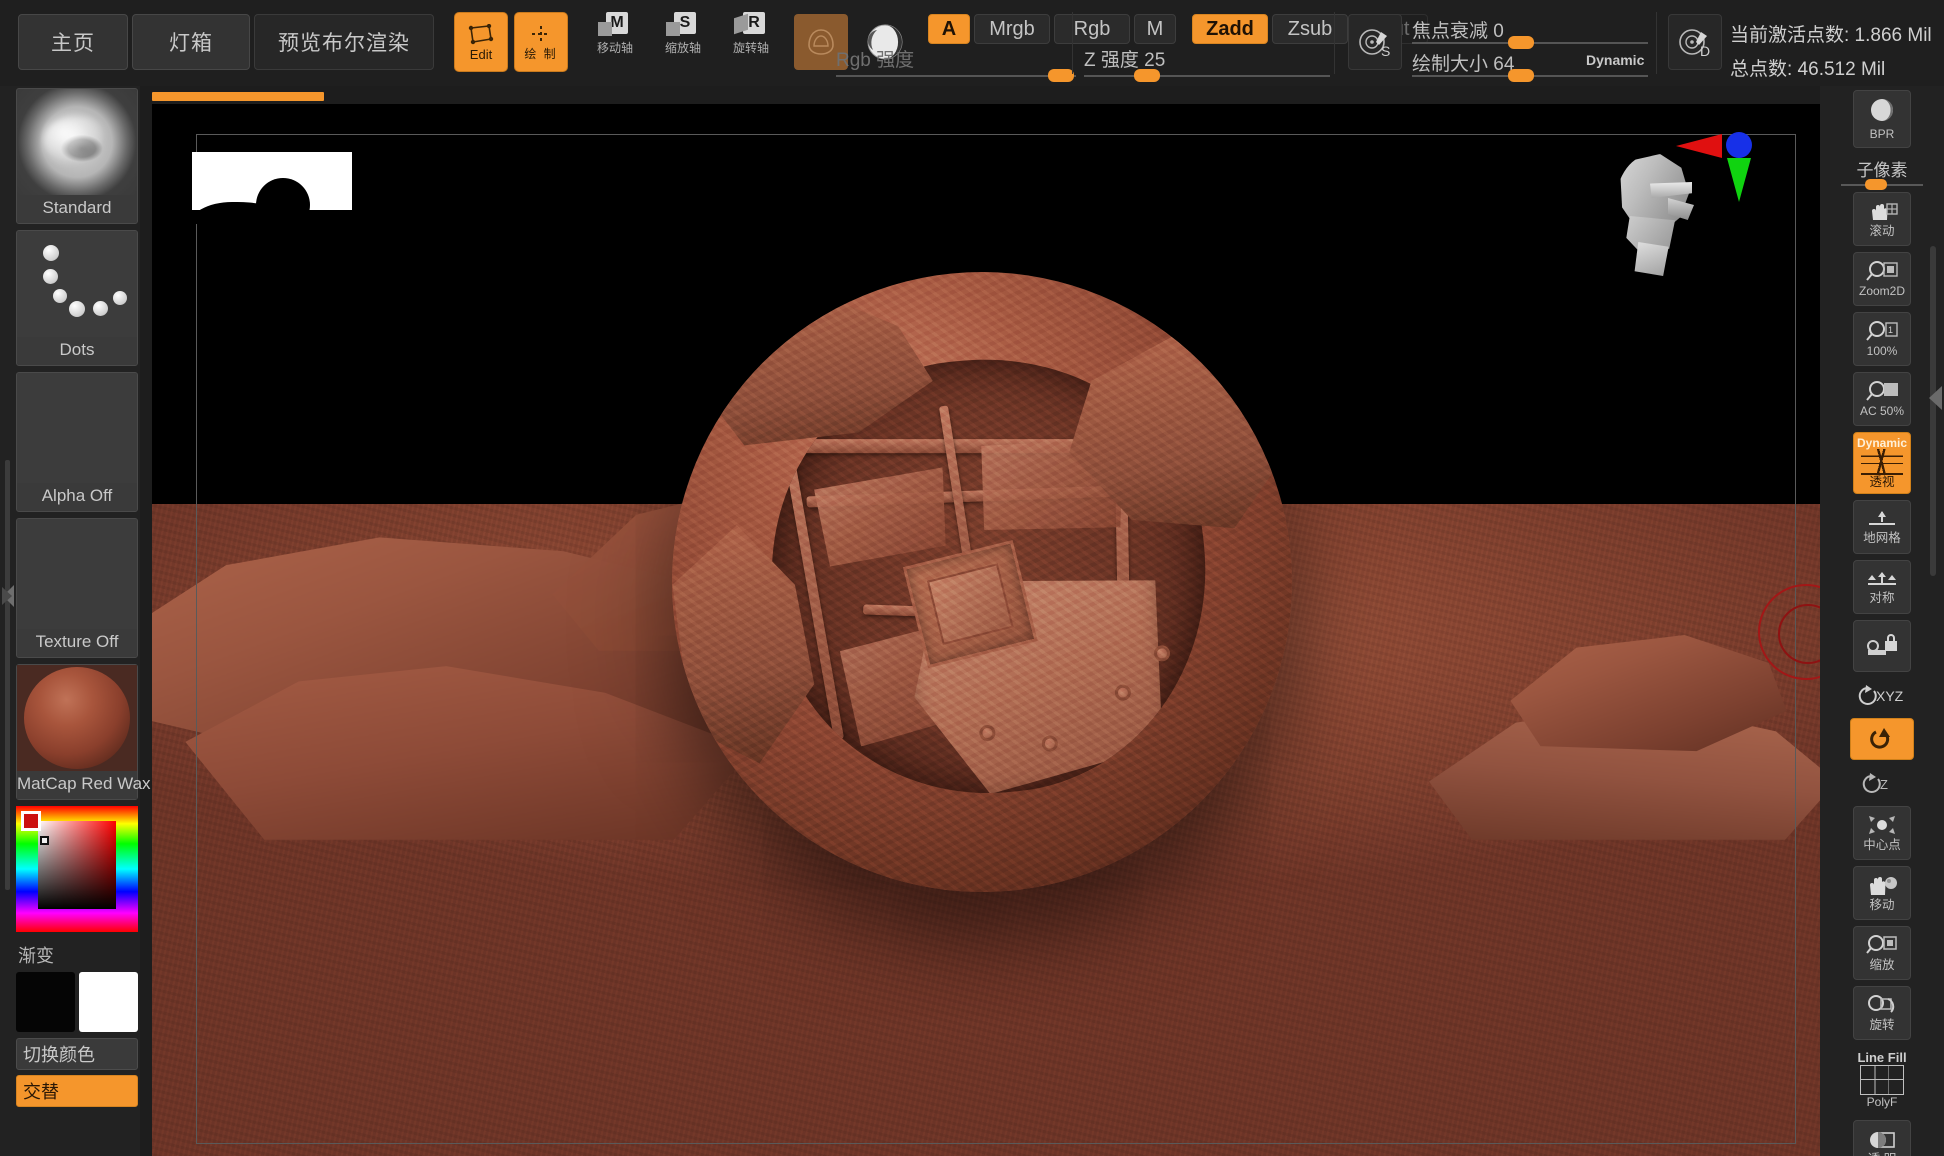  Describe the element at coordinates (1882, 824) in the screenshot. I see `frame-center-icon` at that location.